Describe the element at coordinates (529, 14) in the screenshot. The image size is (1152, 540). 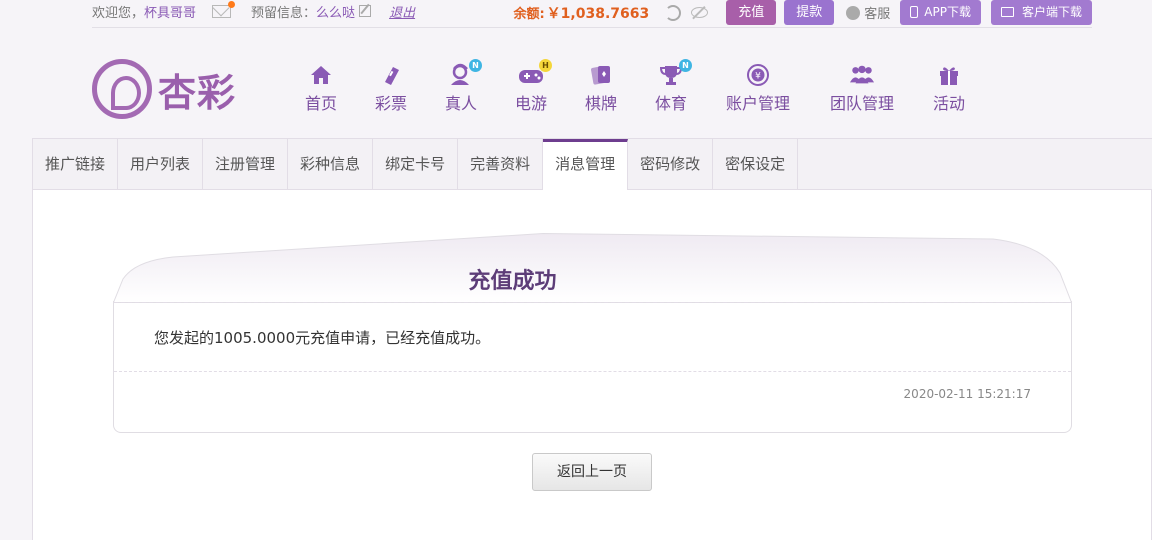
I see `balance-label: 余额:` at that location.